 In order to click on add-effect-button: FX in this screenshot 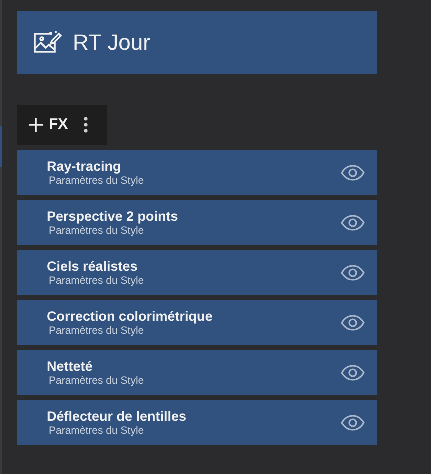, I will do `click(48, 125)`.